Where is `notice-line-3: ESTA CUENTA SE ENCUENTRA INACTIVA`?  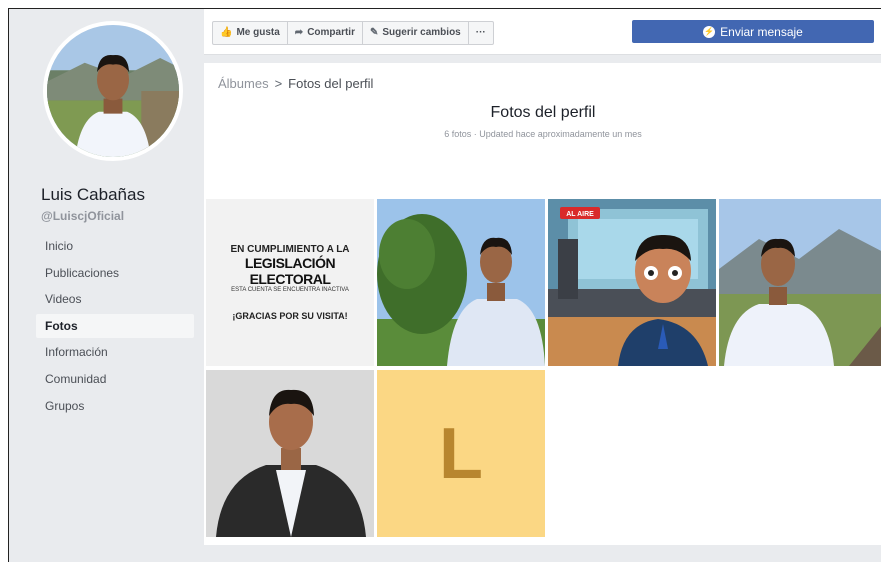 notice-line-3: ESTA CUENTA SE ENCUENTRA INACTIVA is located at coordinates (290, 290).